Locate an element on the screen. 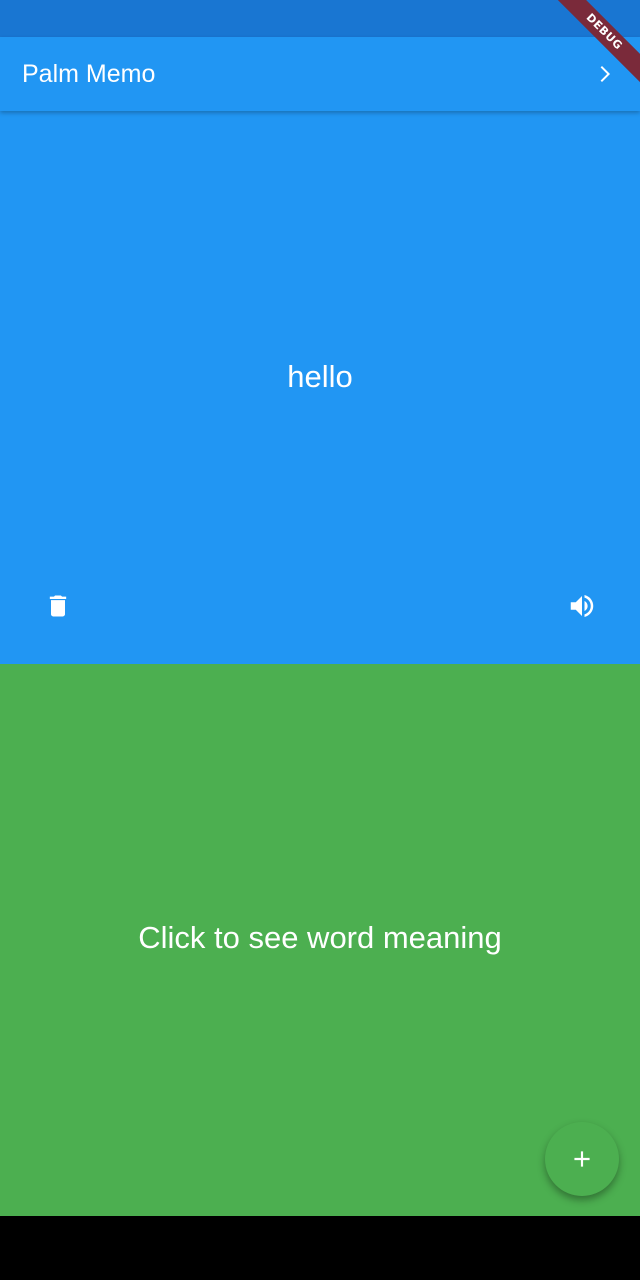  plus-icon is located at coordinates (582, 1159).